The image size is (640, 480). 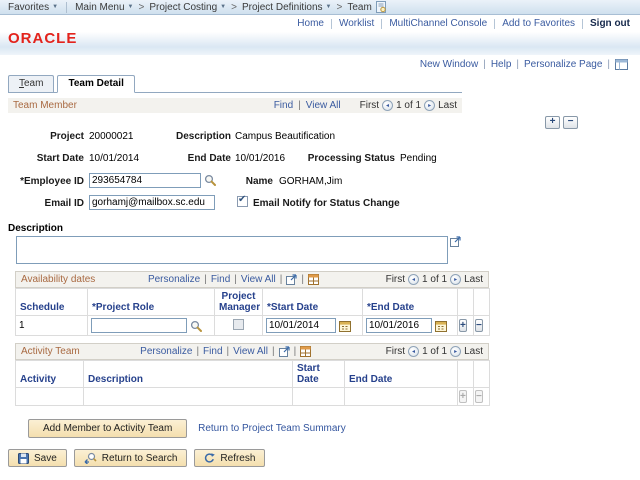 What do you see at coordinates (188, 374) in the screenshot?
I see `col-description: Description` at bounding box center [188, 374].